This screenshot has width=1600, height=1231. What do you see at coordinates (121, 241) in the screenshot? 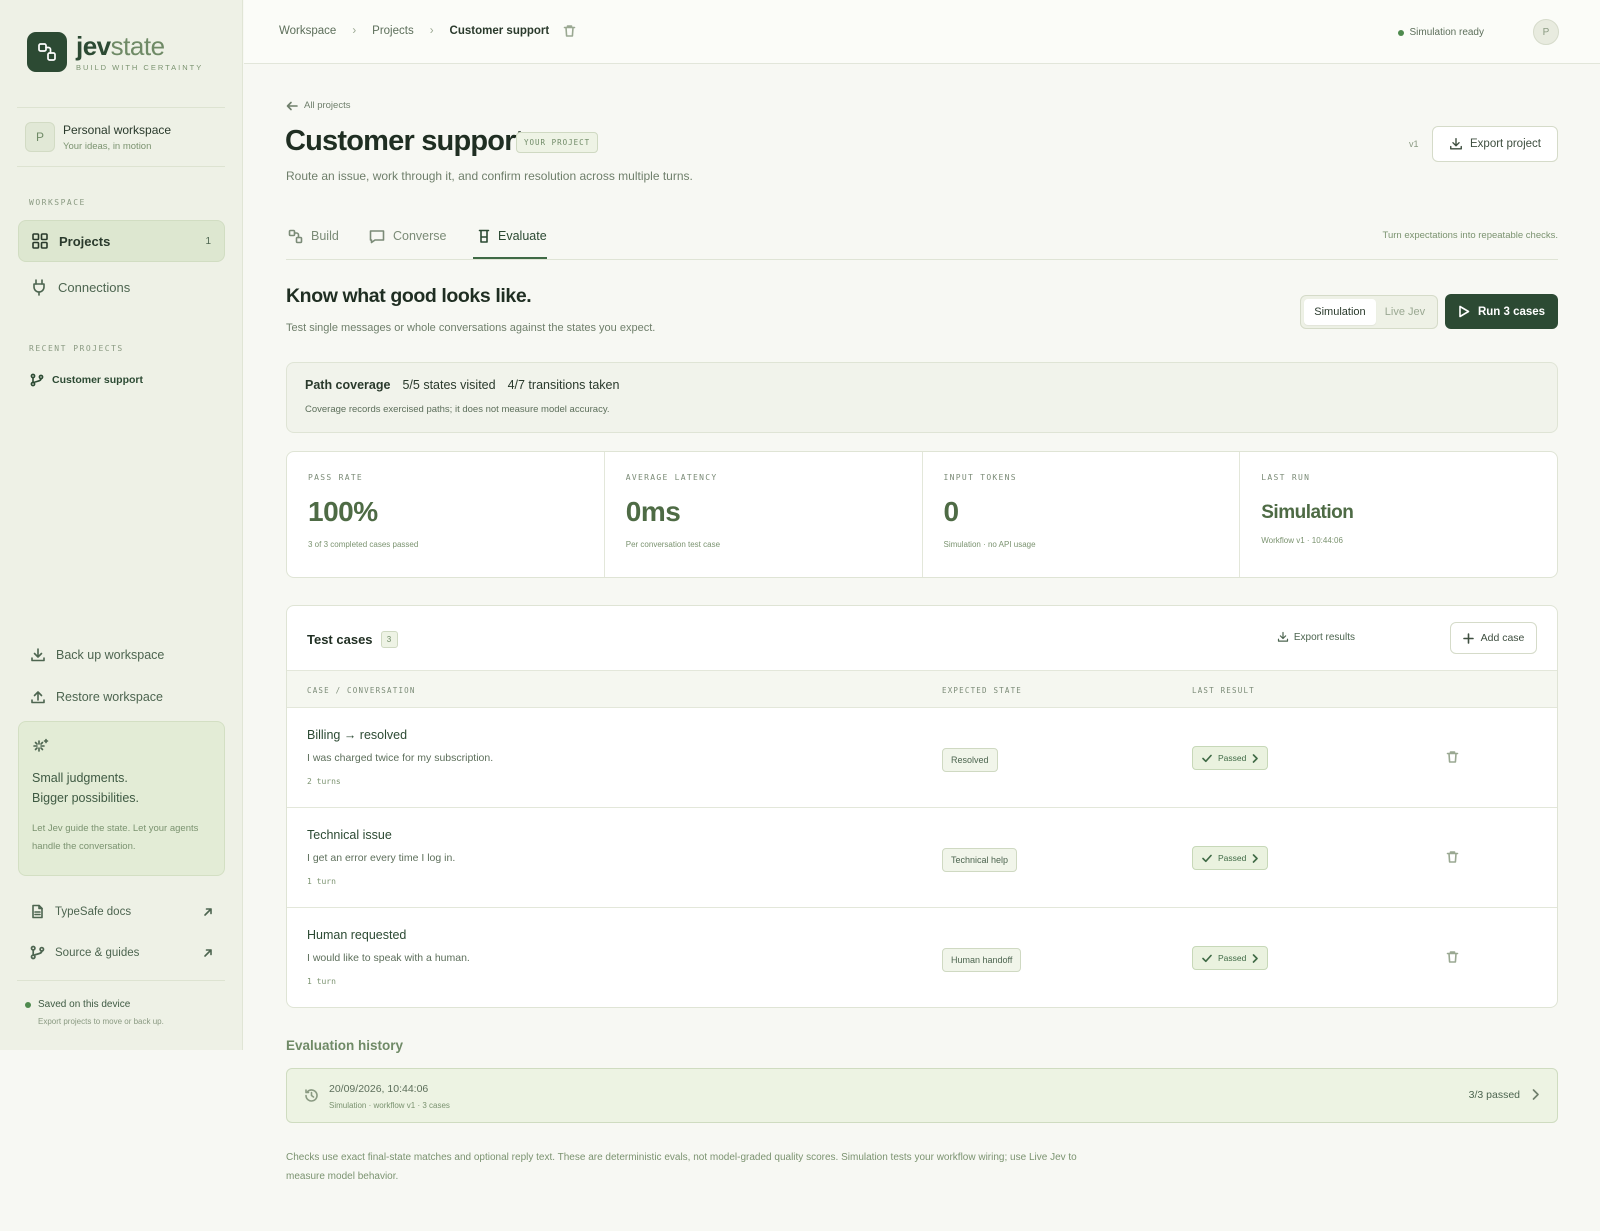
I see `sidebar-item-projects: Projects 1` at bounding box center [121, 241].